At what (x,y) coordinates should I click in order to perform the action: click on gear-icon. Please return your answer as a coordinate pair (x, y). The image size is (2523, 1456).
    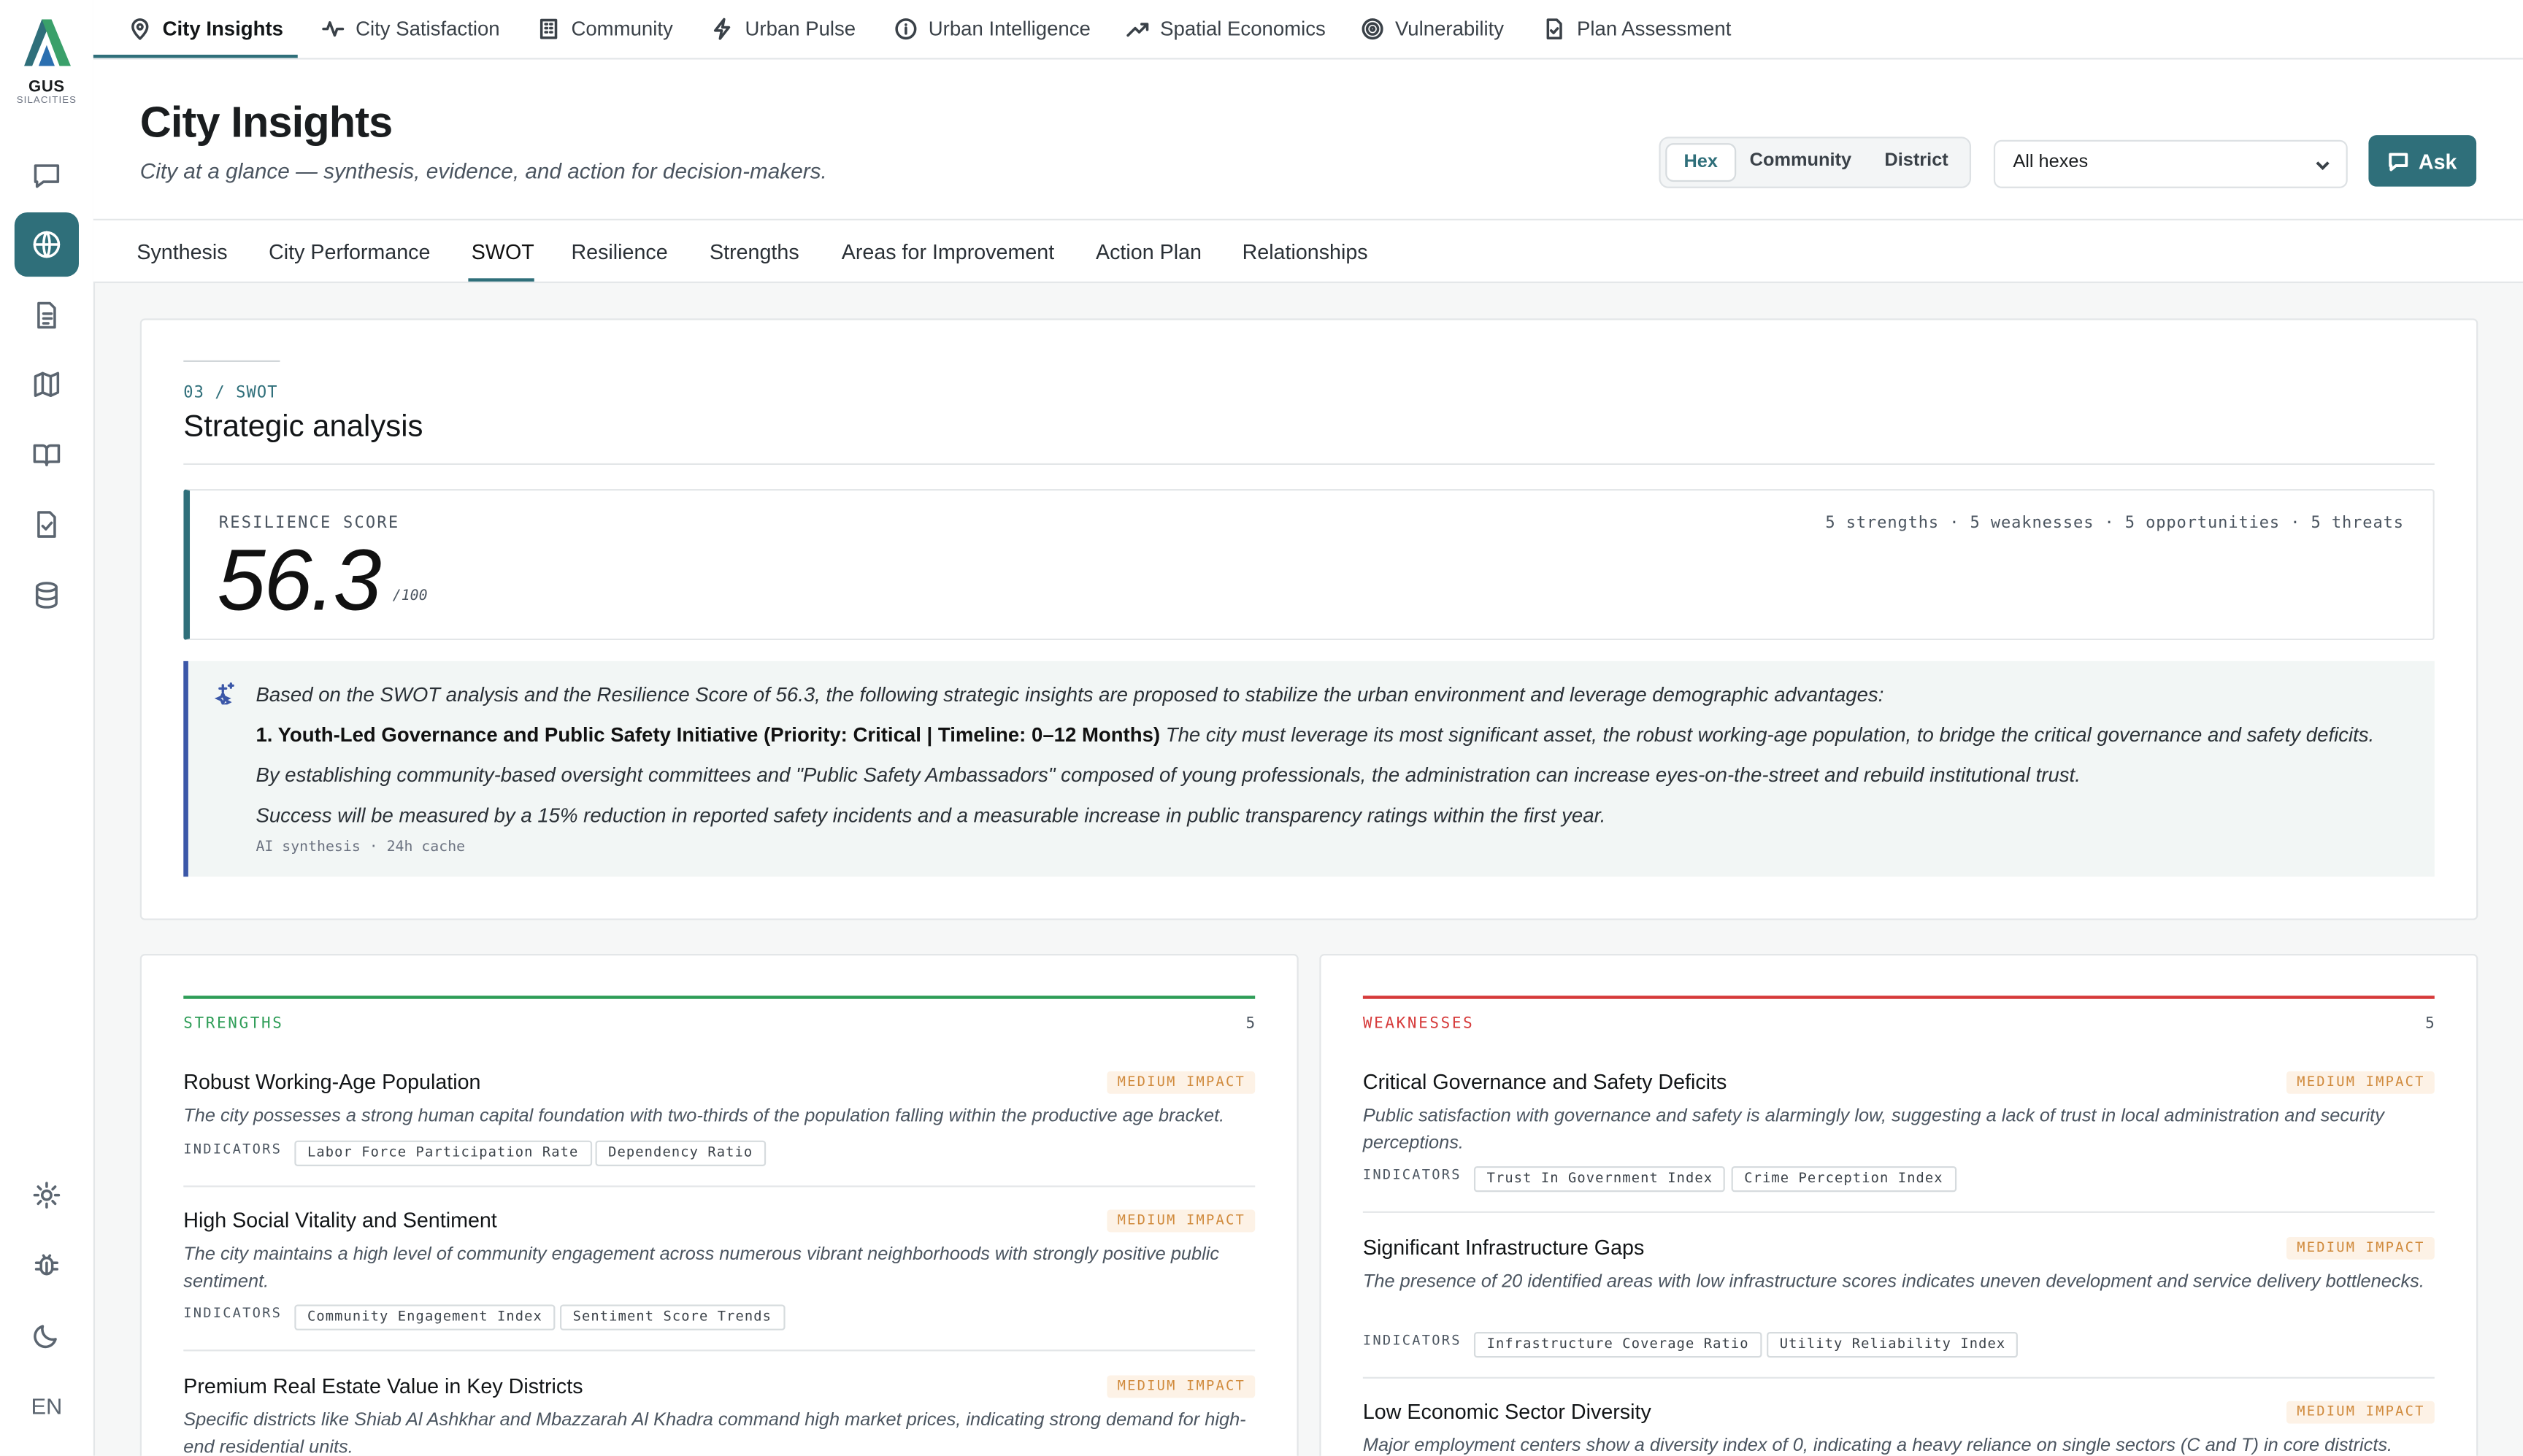
    Looking at the image, I should click on (47, 1195).